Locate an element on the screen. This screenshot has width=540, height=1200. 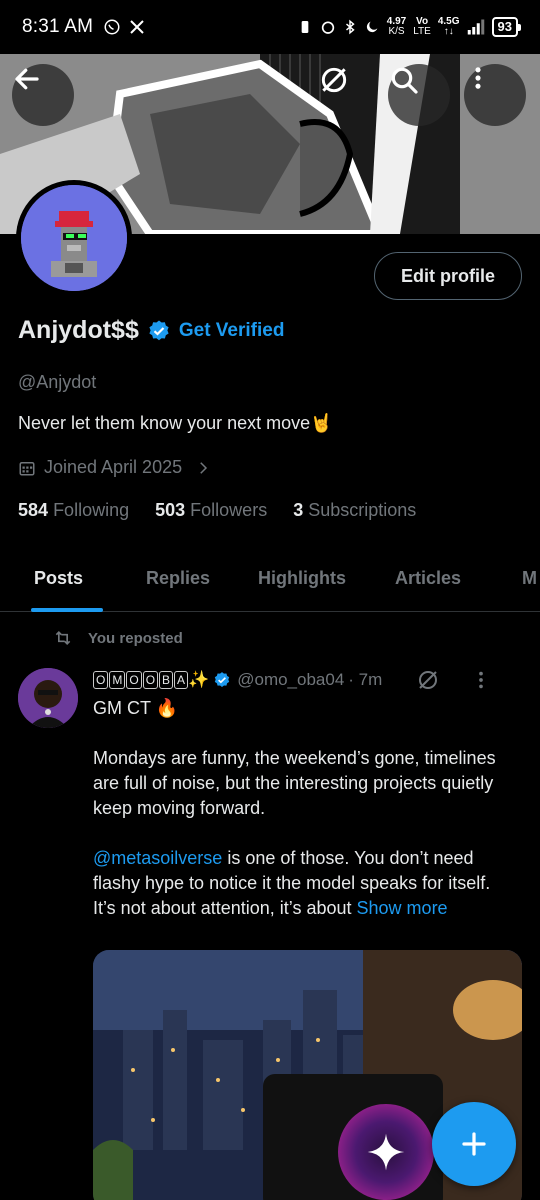
subscriptions-stat: 3 Subscriptions is located at coordinates (354, 510).